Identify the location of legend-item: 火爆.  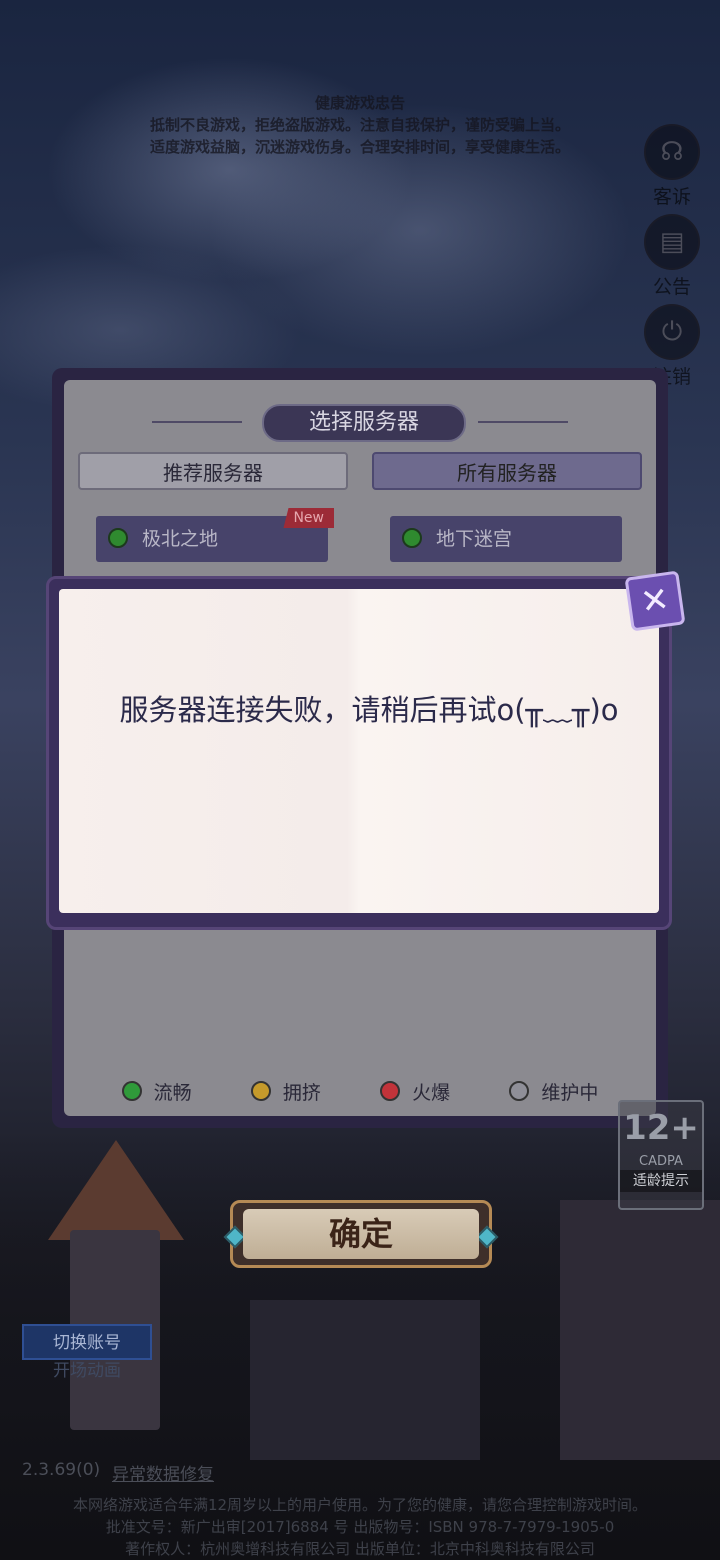
(415, 1091).